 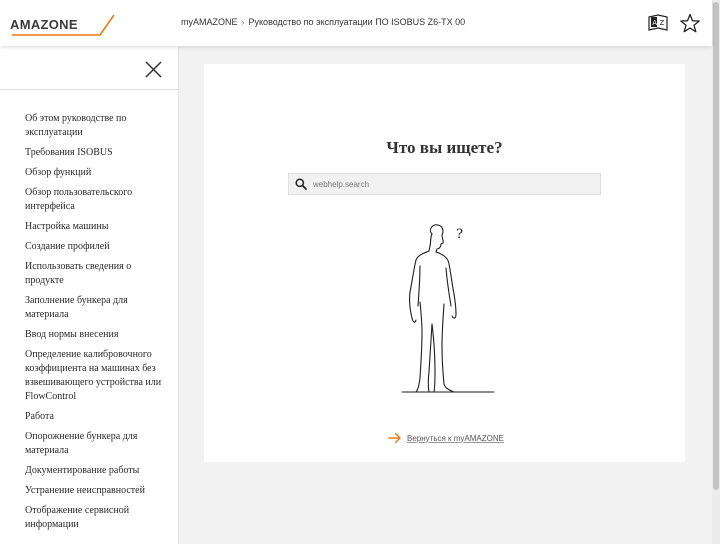 I want to click on breadcrumb-home-link: myAMAZONE, so click(x=209, y=22).